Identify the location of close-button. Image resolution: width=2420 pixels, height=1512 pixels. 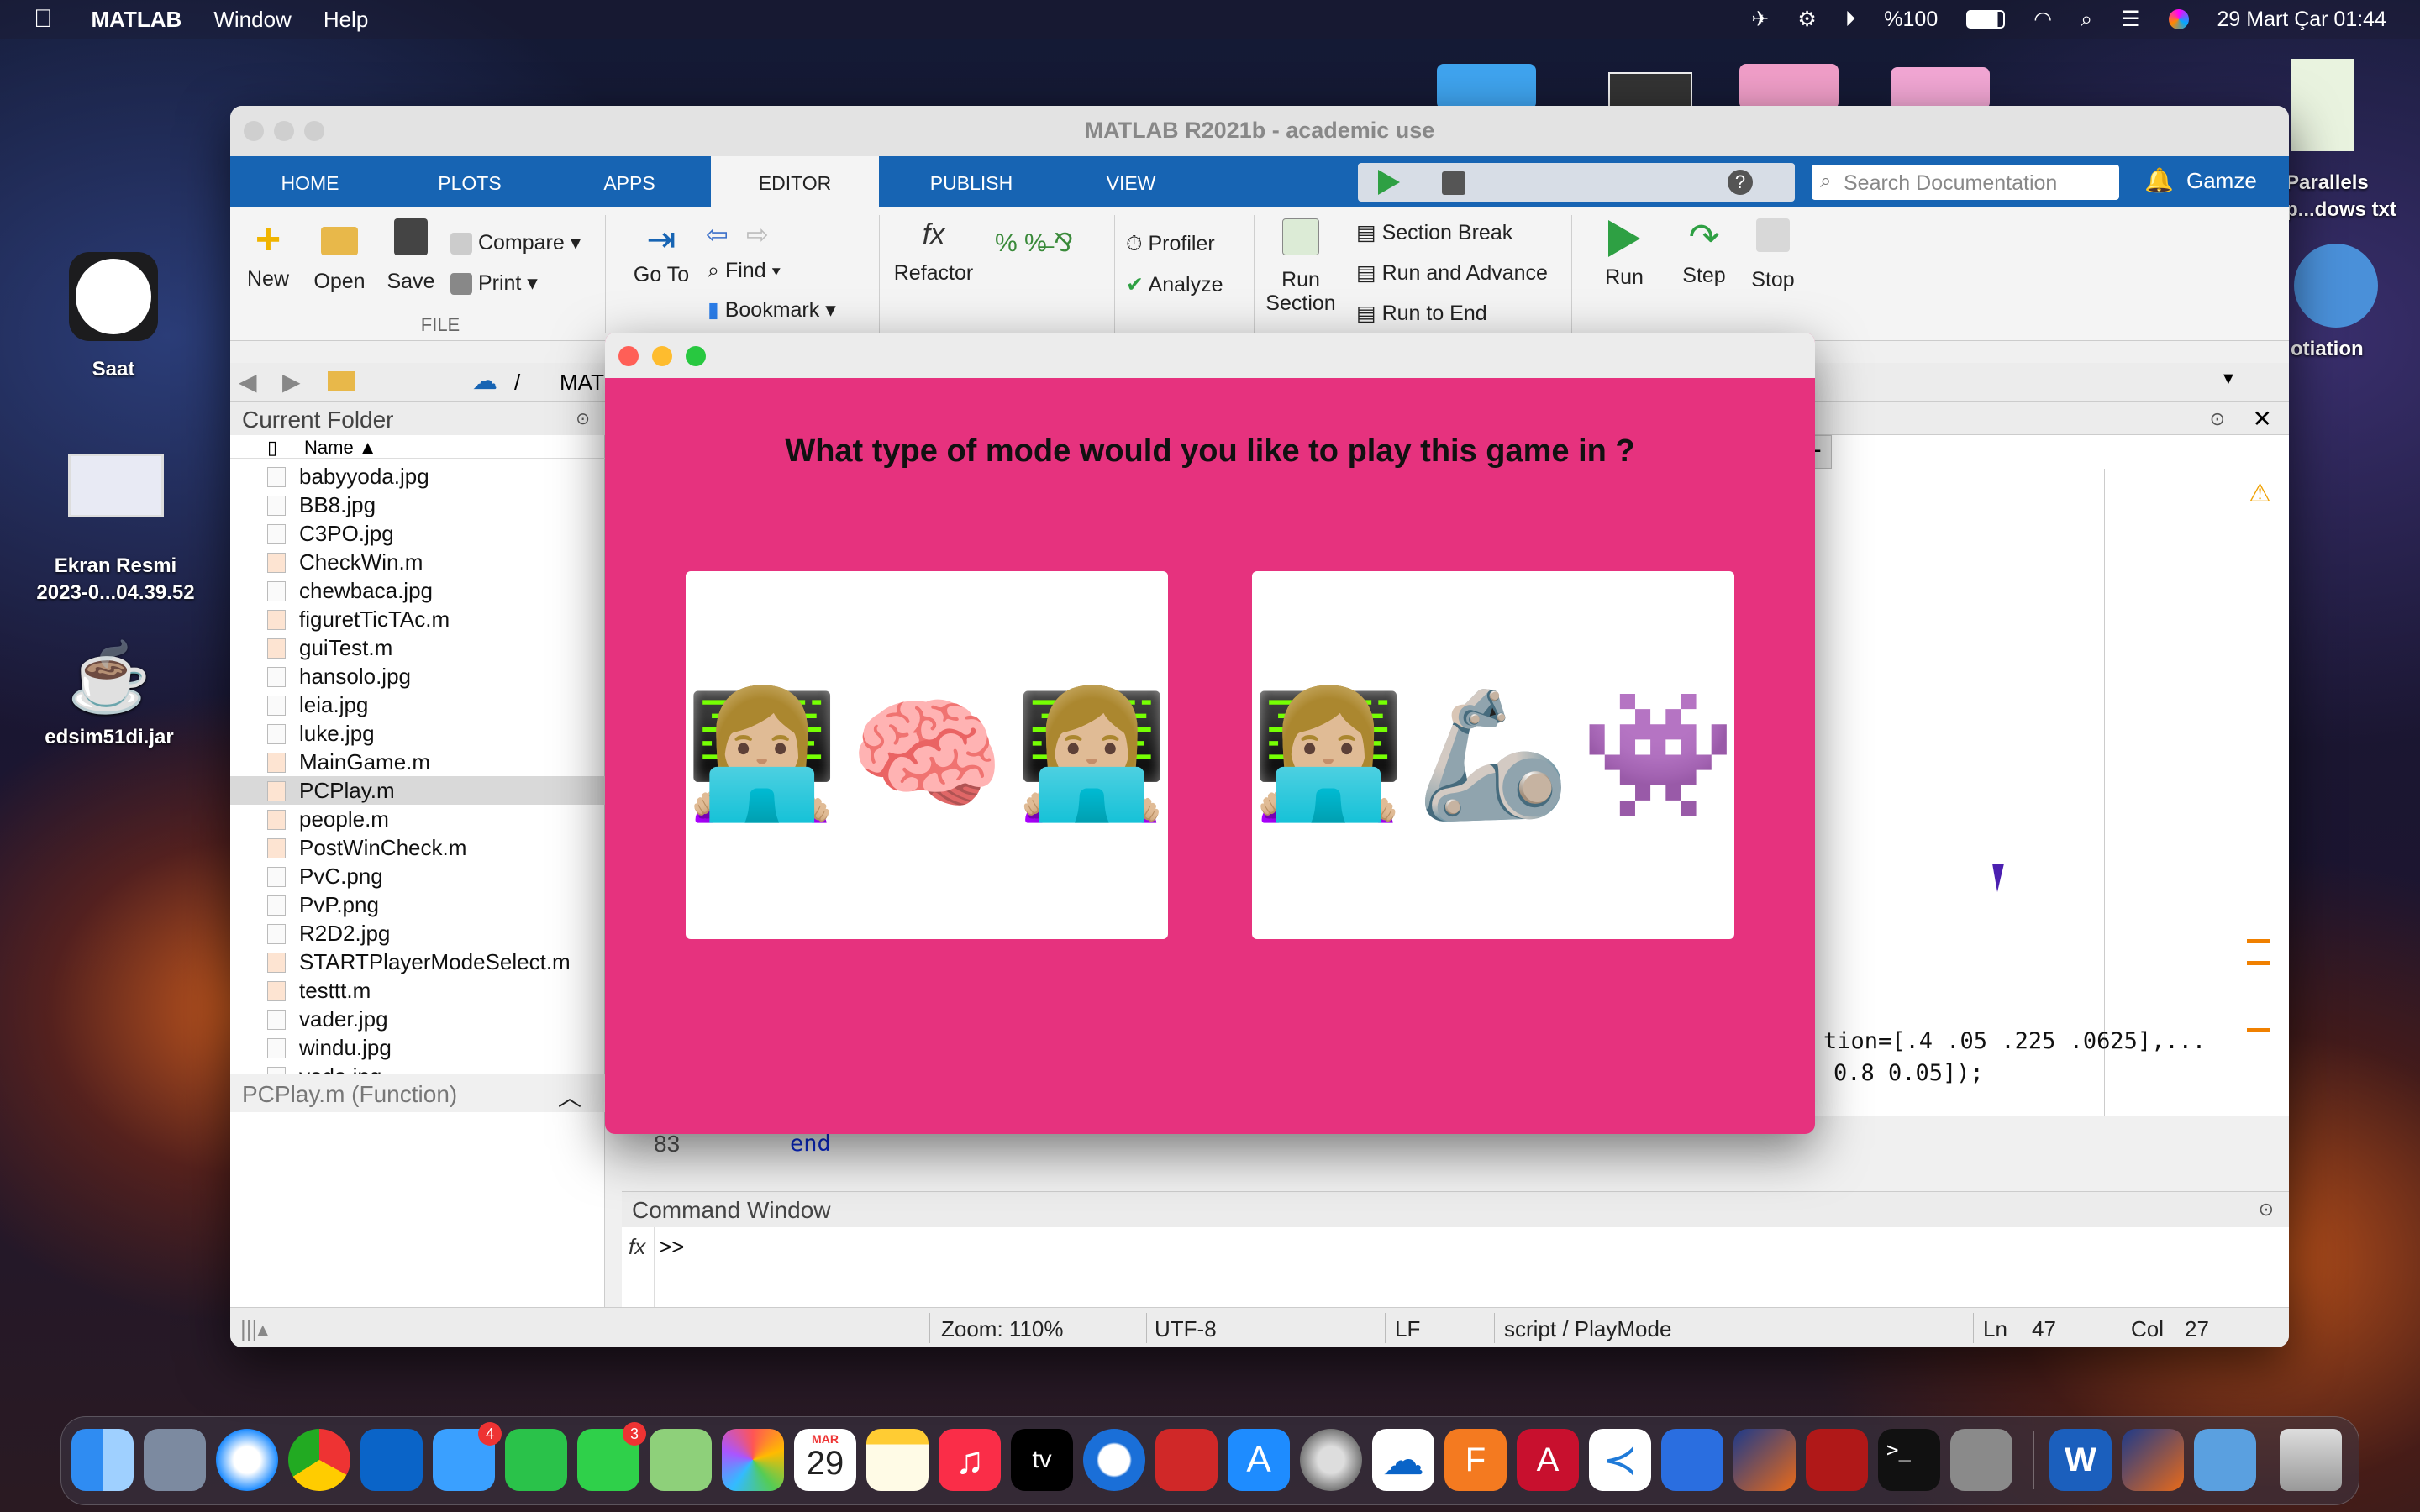
(254, 131).